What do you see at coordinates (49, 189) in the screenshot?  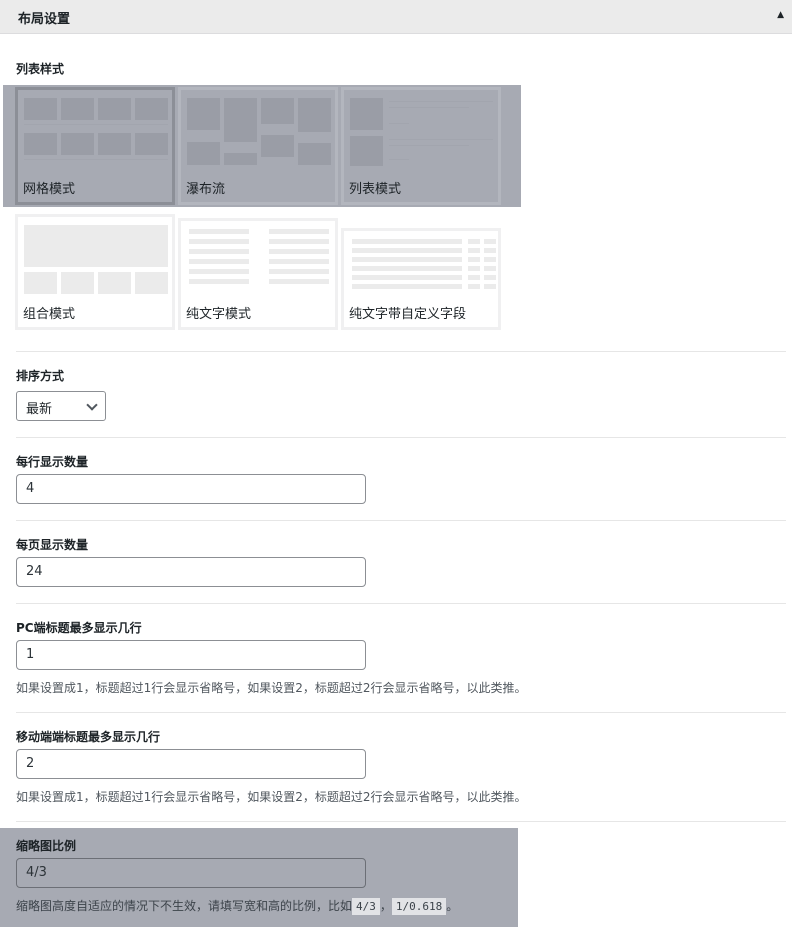 I see `layout-option-label: 网格模式` at bounding box center [49, 189].